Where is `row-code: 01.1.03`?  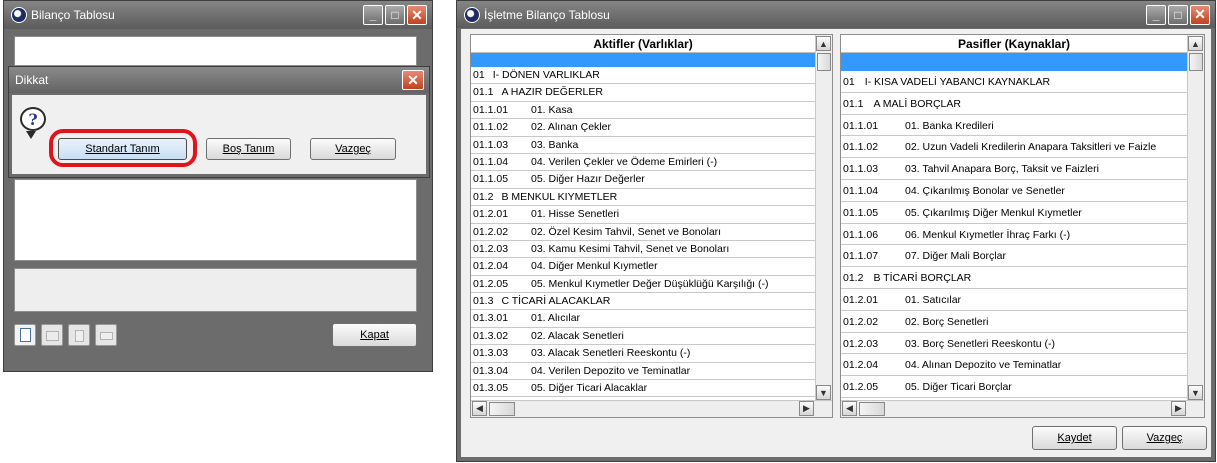 row-code: 01.1.03 is located at coordinates (491, 144).